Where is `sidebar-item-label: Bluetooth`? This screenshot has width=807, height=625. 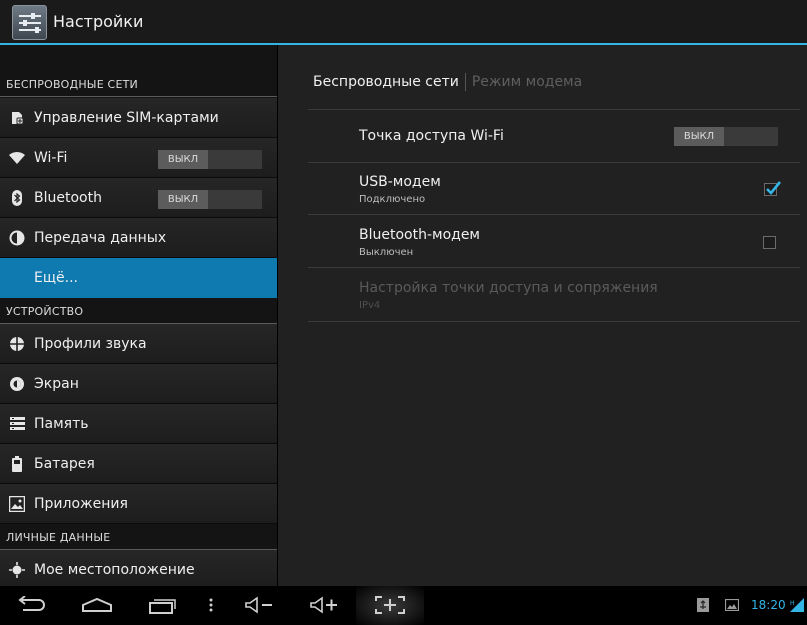
sidebar-item-label: Bluetooth is located at coordinates (68, 197).